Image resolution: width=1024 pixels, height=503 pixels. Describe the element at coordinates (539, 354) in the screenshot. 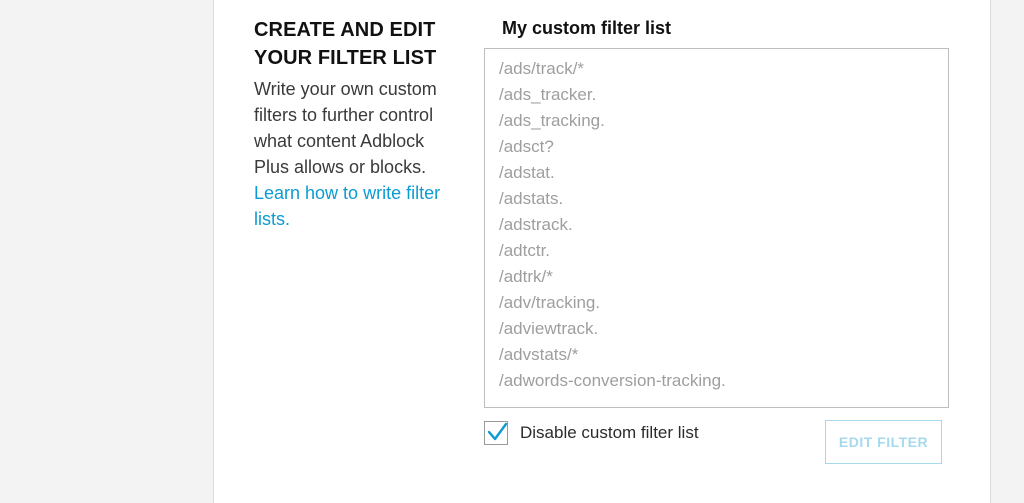

I see `filter-item: /advstats/*` at that location.